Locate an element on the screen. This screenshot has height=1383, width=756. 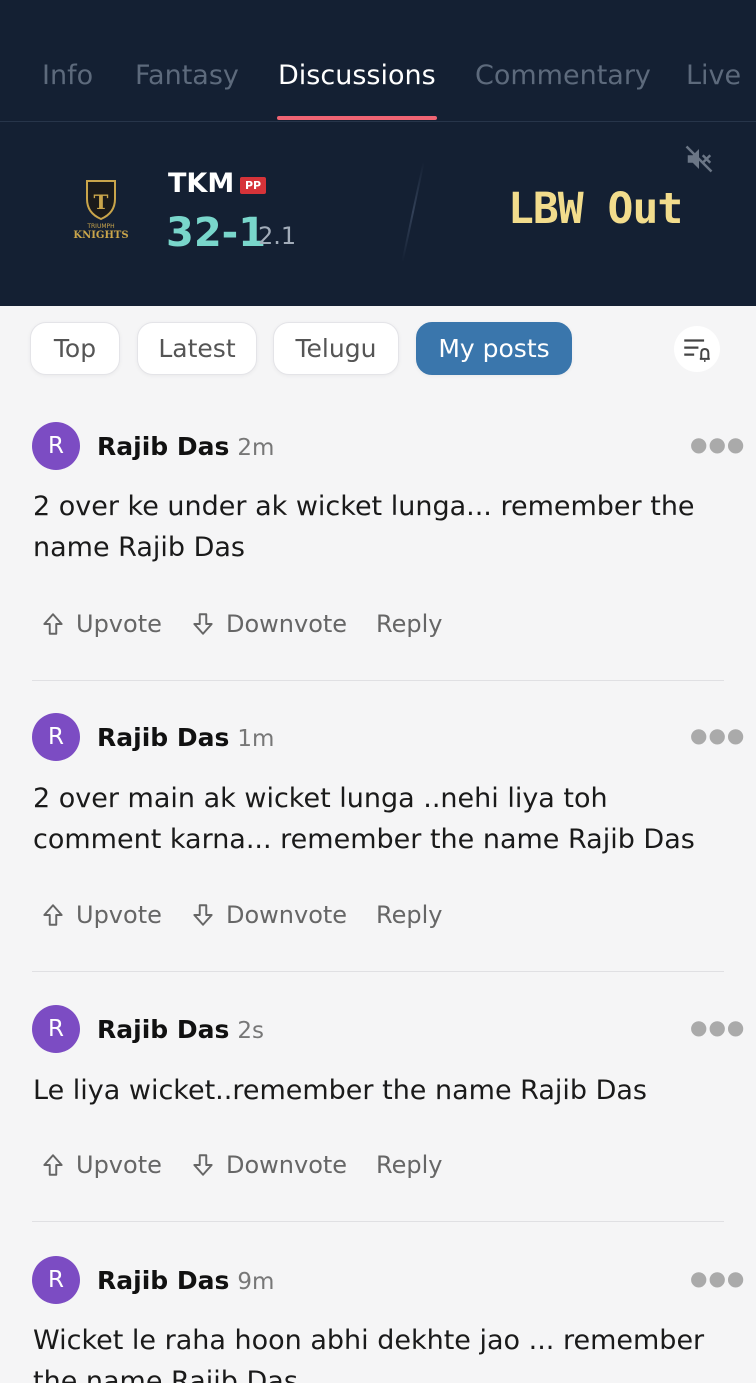
post-time: 2s is located at coordinates (250, 1031).